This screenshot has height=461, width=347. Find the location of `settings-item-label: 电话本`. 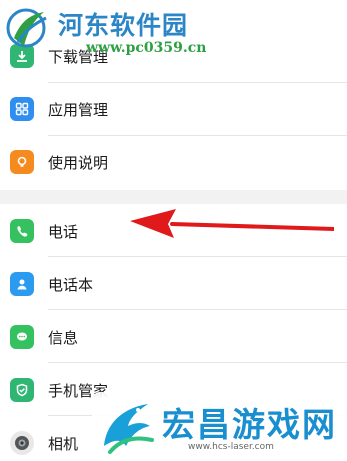

settings-item-label: 电话本 is located at coordinates (71, 285).